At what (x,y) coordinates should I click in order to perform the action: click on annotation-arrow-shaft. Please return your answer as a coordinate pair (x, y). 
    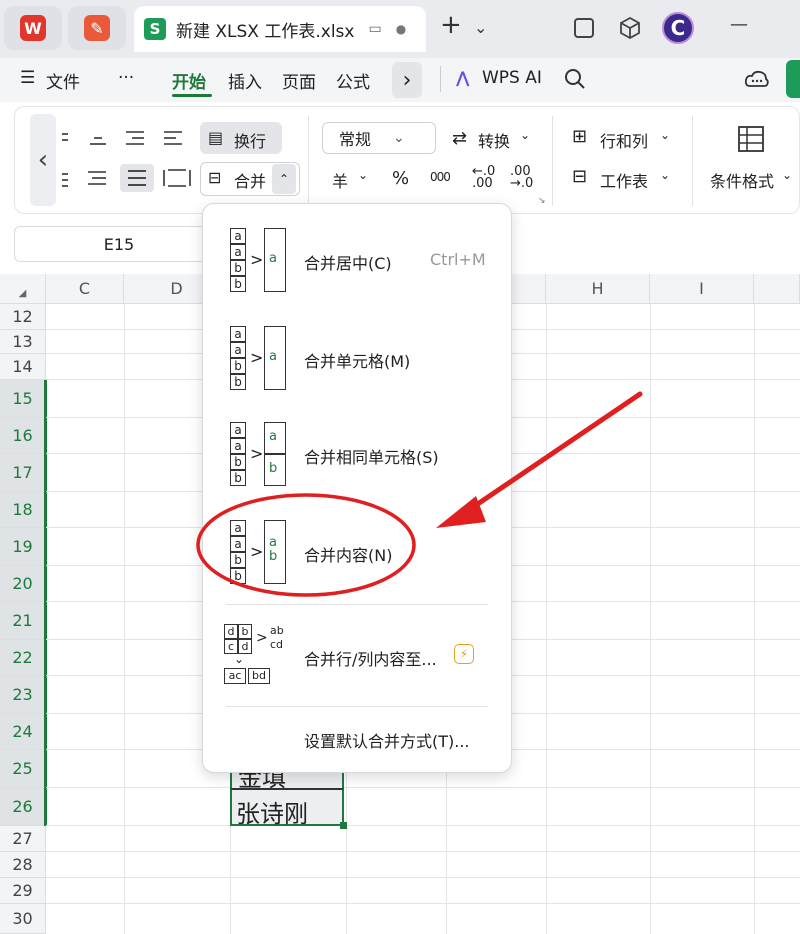
    Looking at the image, I should click on (550, 455).